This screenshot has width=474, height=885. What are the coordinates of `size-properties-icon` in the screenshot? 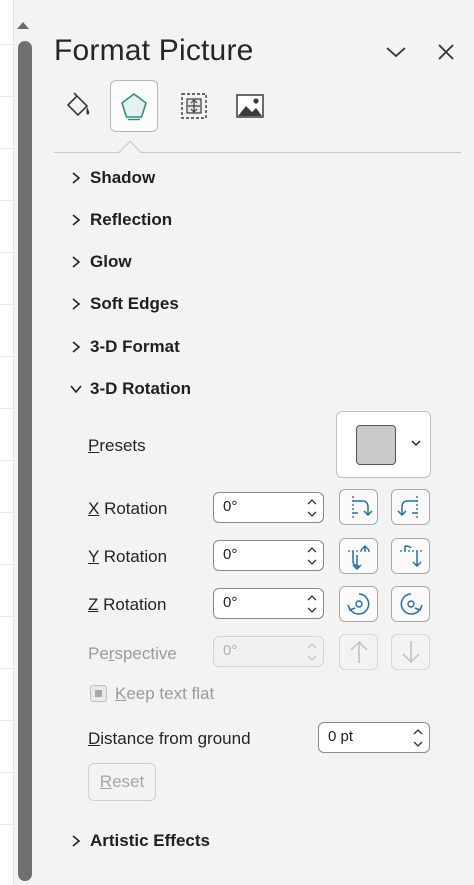 It's located at (194, 106).